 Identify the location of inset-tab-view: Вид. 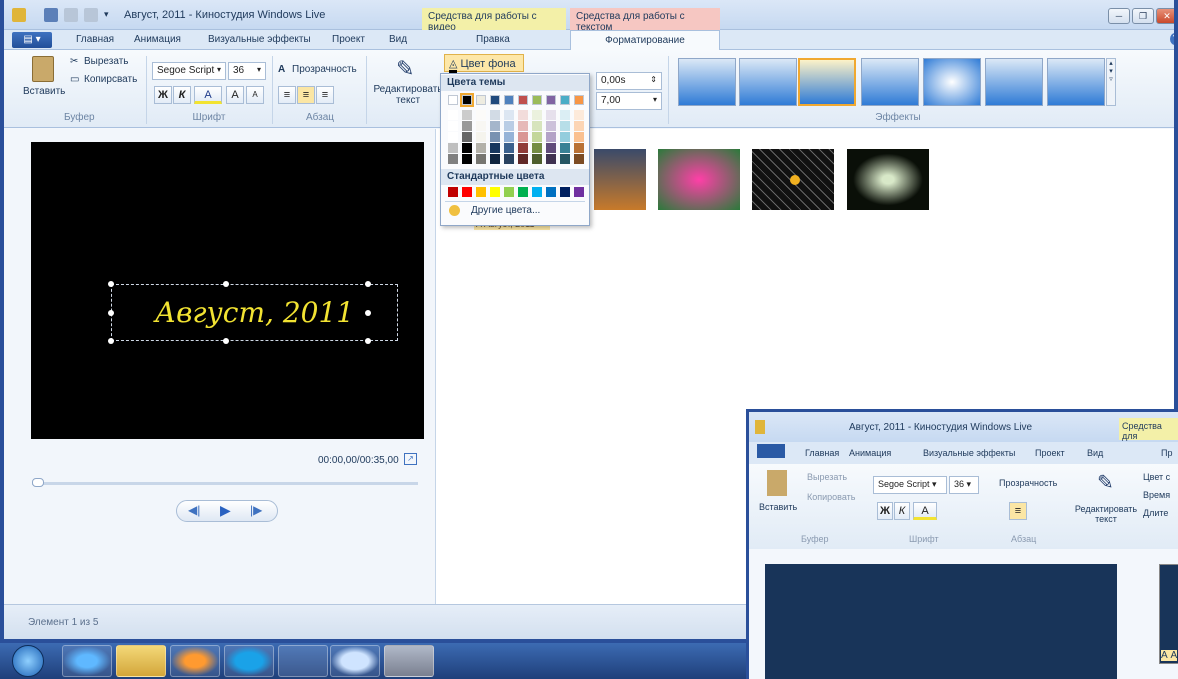
(1095, 453).